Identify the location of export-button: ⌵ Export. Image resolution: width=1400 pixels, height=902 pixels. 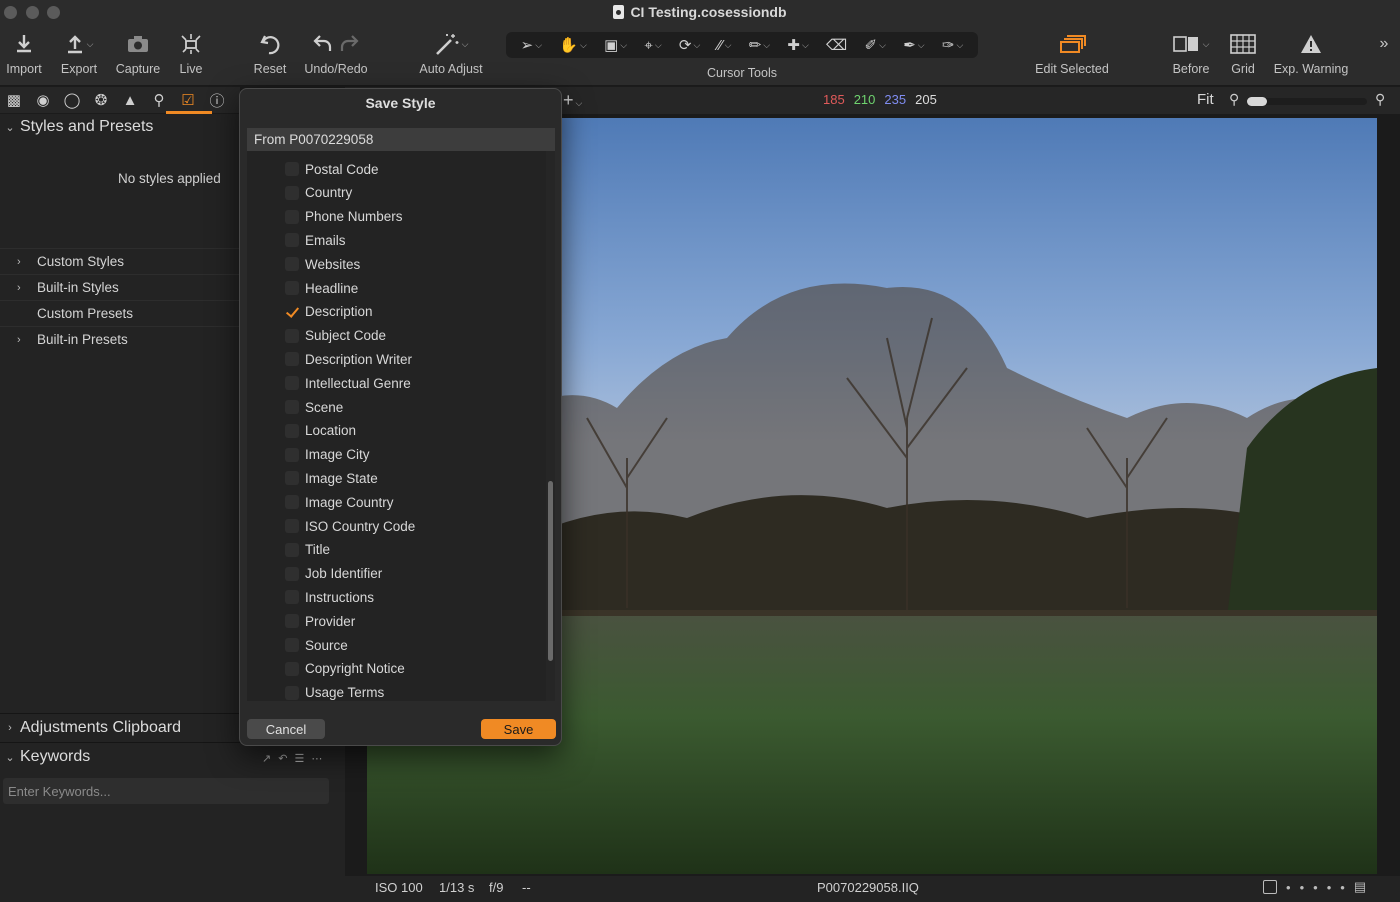
(79, 56).